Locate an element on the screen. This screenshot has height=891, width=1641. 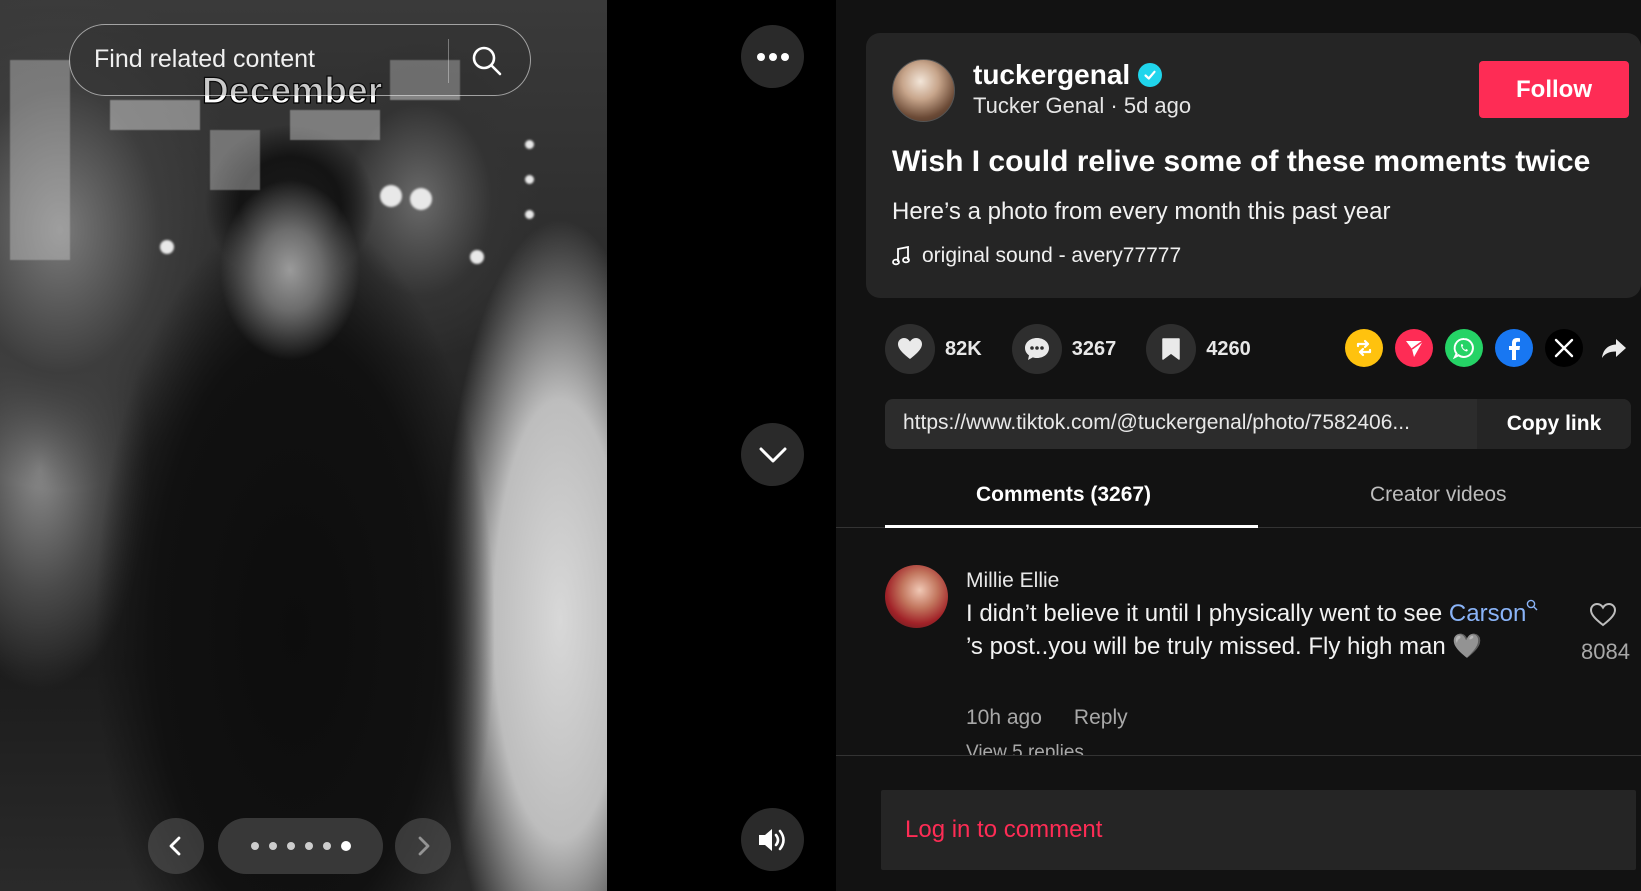
comment-time: 10h ago is located at coordinates (1004, 717).